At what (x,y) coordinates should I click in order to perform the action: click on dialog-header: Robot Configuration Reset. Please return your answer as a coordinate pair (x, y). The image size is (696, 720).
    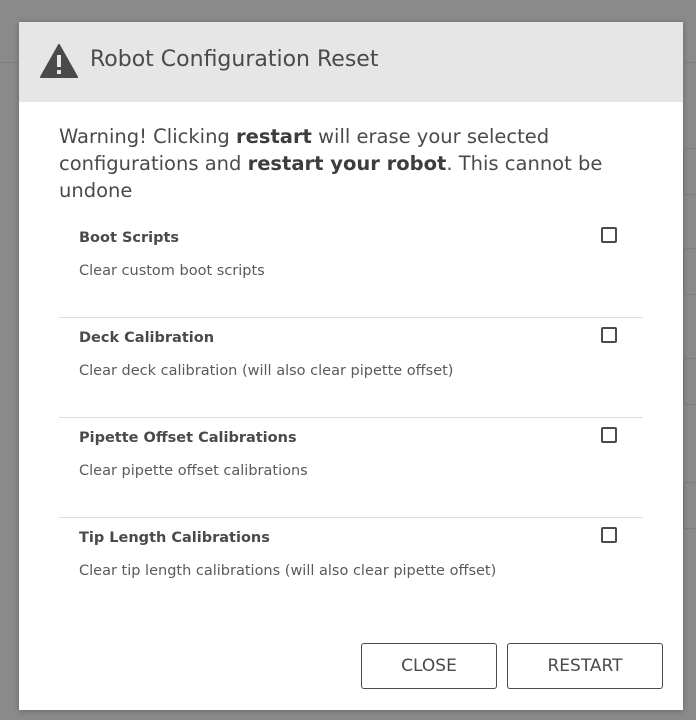
    Looking at the image, I should click on (351, 62).